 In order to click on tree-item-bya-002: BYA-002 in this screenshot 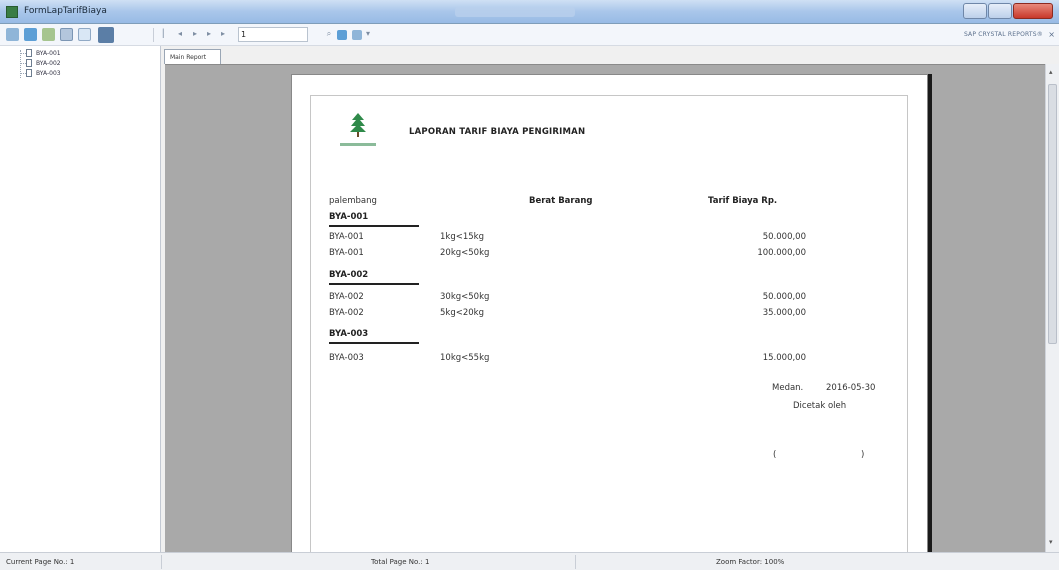, I will do `click(40, 63)`.